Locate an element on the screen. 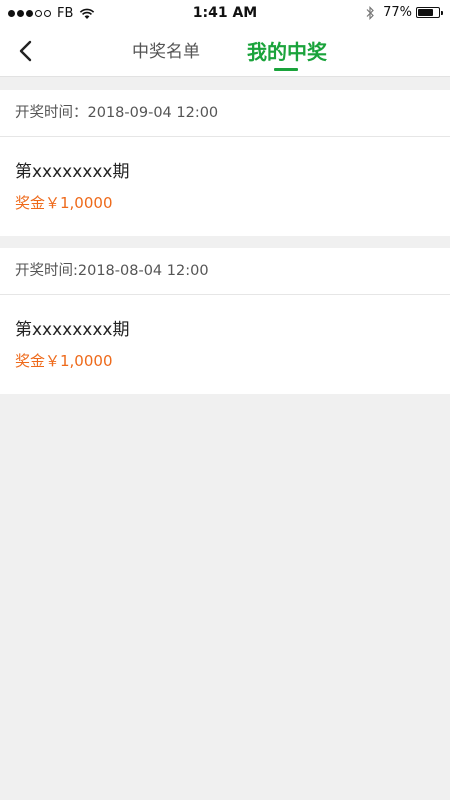  draw-time-label: 开奖时间:2018-08-04 12:00 is located at coordinates (225, 271).